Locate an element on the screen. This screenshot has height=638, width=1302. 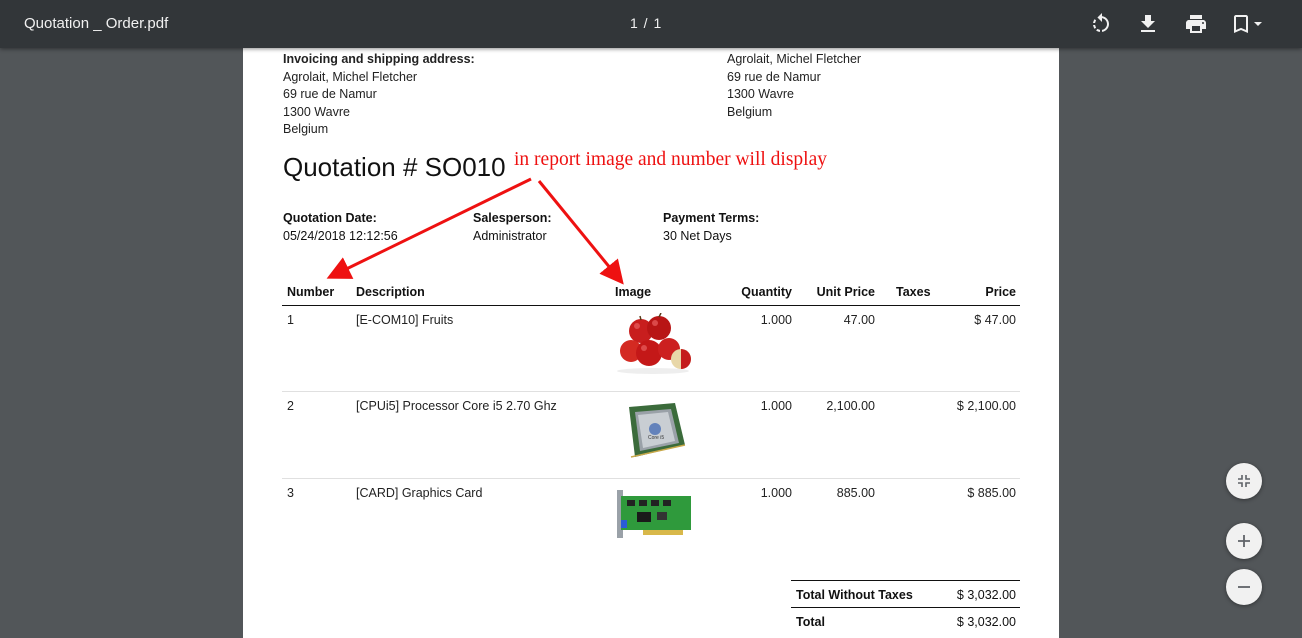
bookmark-icon is located at coordinates (1248, 24).